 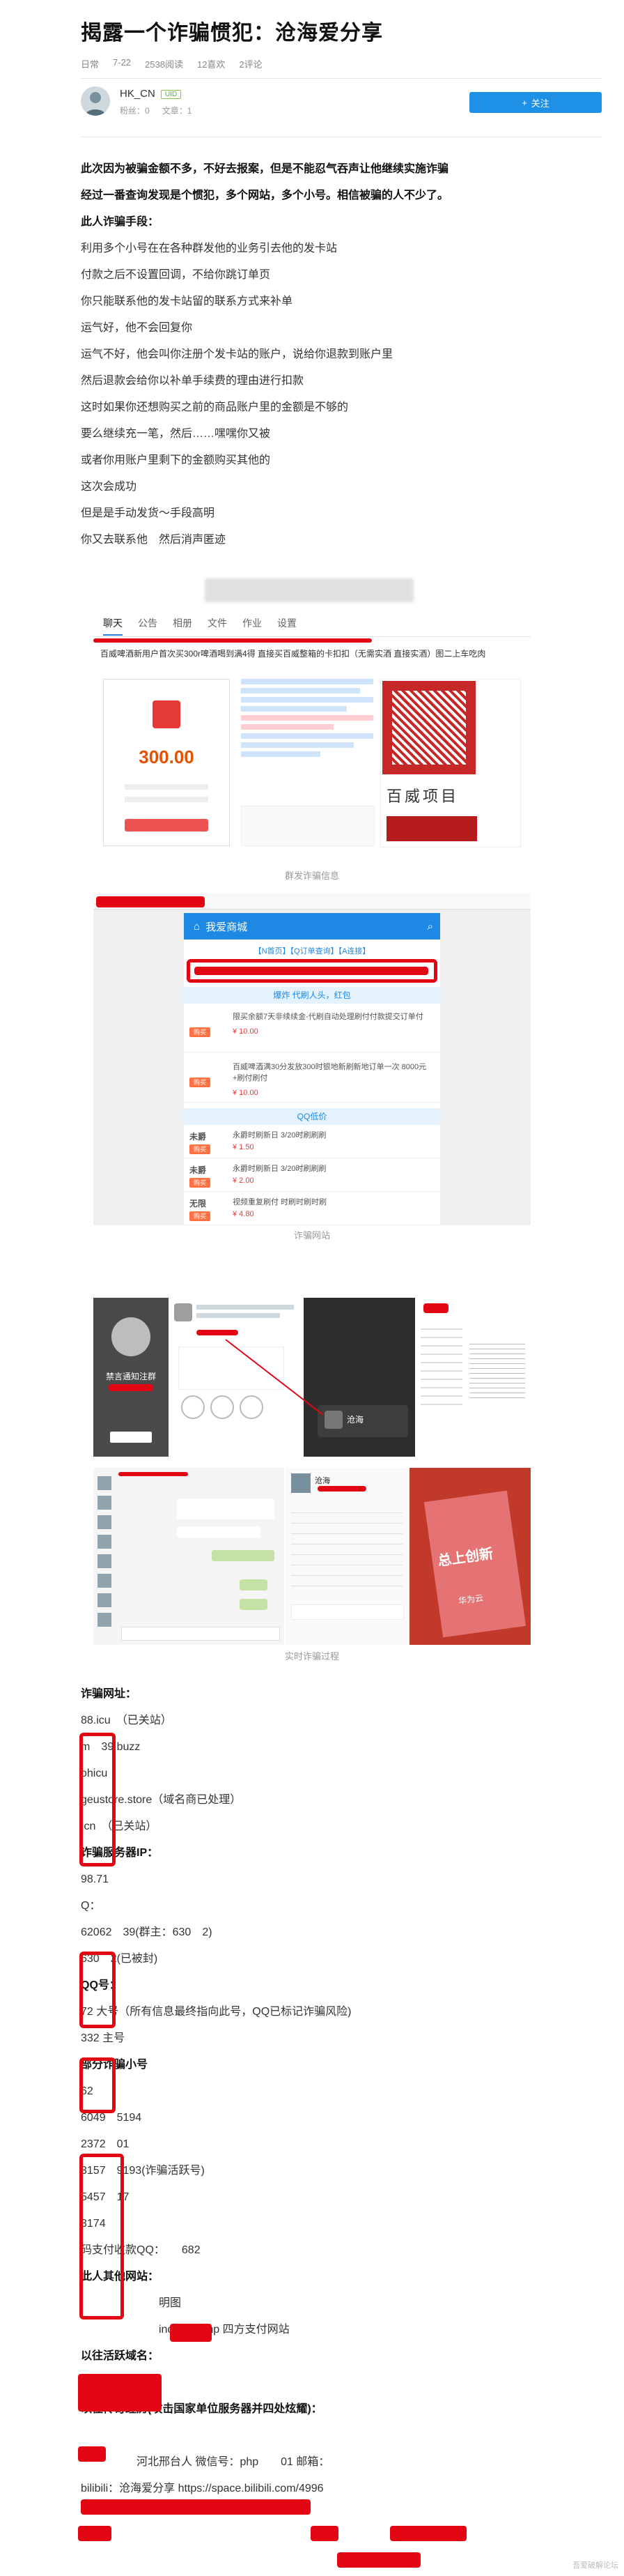 I want to click on tab-homework: 作业, so click(x=252, y=623).